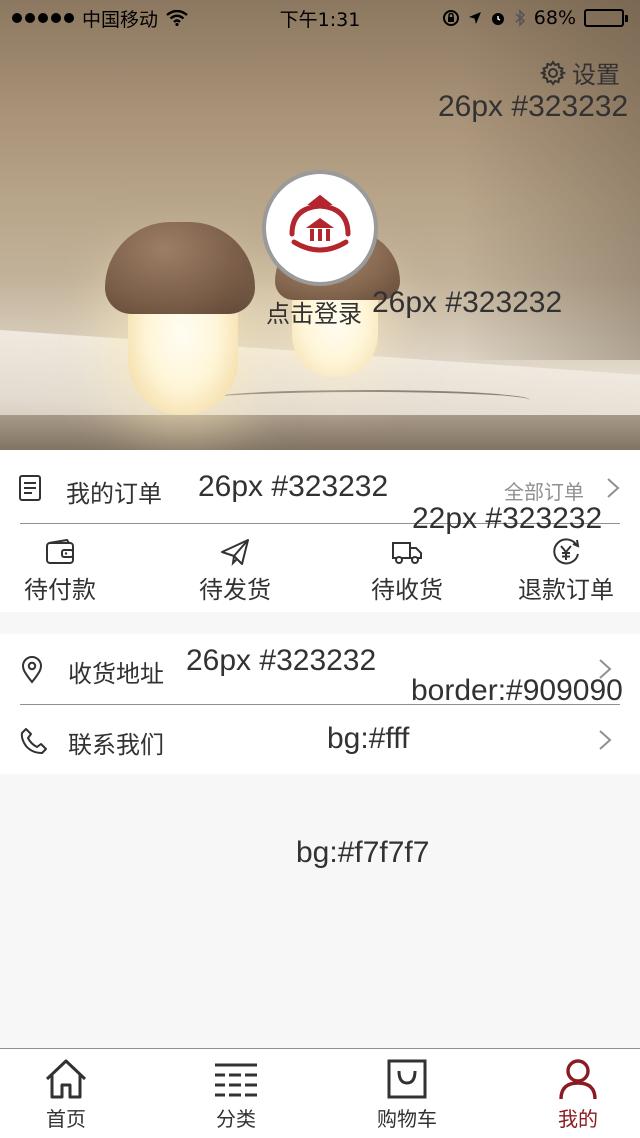  What do you see at coordinates (180, 268) in the screenshot?
I see `background-lamp-cap` at bounding box center [180, 268].